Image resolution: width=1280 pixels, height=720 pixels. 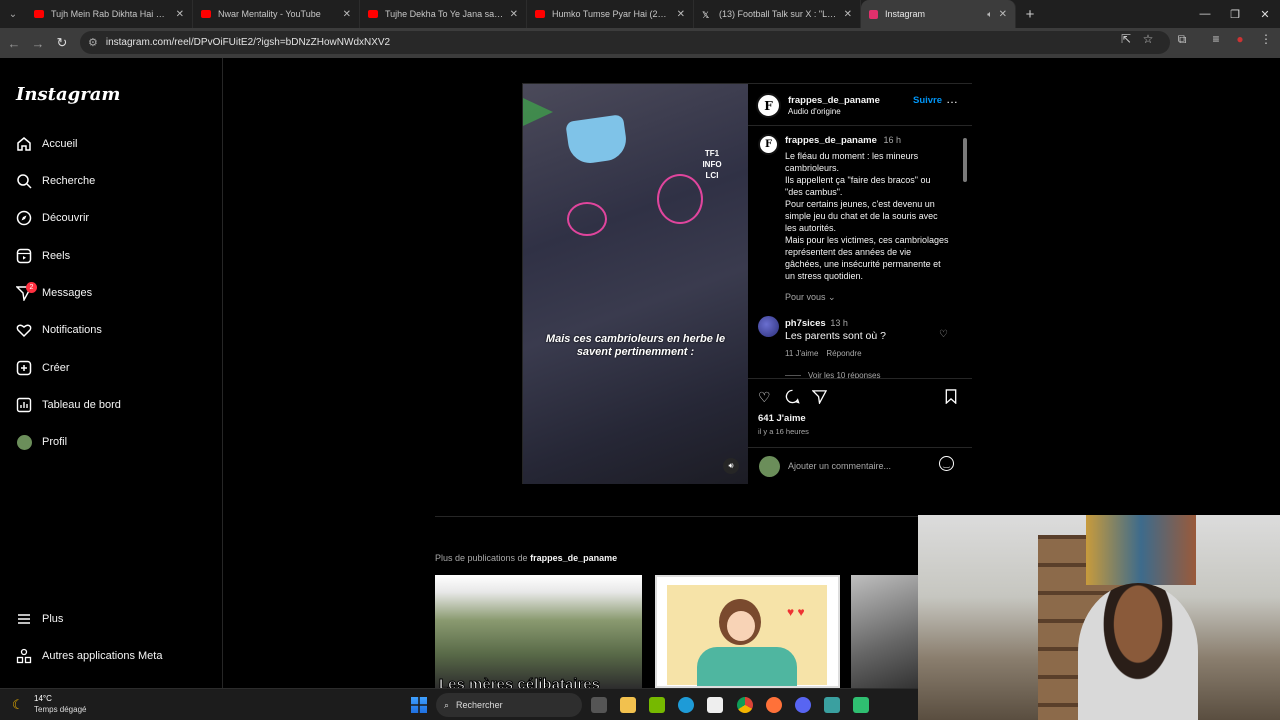 I want to click on file-explorer-icon, so click(x=628, y=705).